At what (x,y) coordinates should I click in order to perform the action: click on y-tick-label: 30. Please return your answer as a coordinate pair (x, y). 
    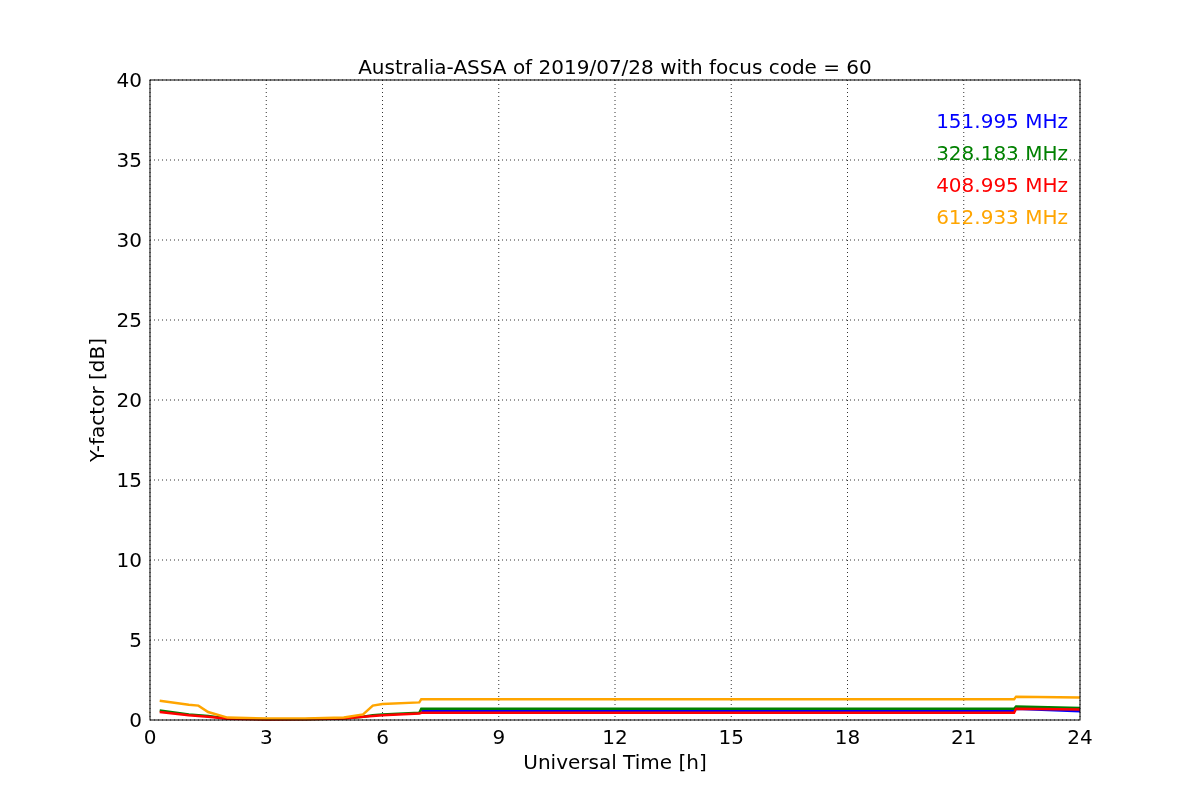
    Looking at the image, I should click on (129, 240).